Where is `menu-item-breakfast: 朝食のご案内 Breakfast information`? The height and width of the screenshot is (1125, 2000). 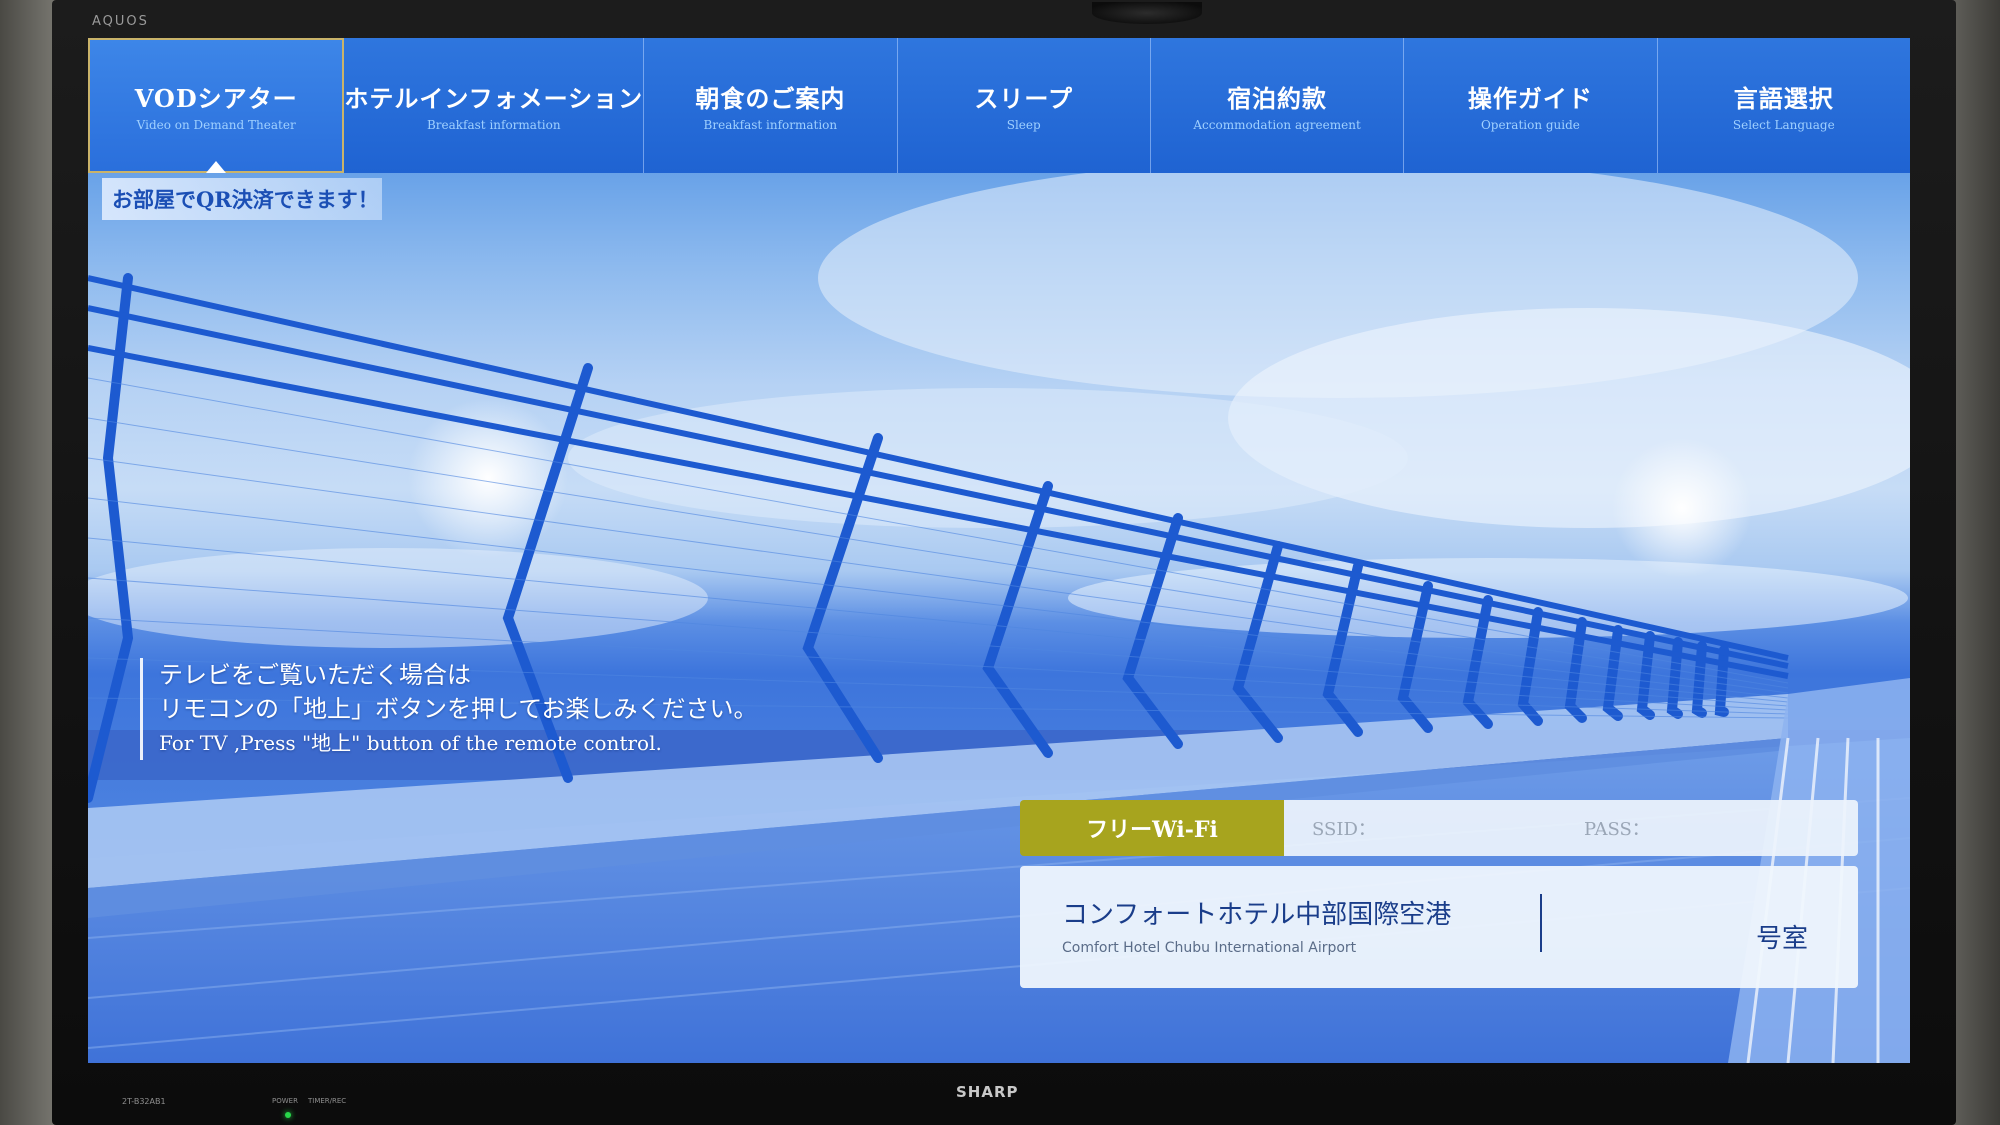
menu-item-breakfast: 朝食のご案内 Breakfast information is located at coordinates (771, 105).